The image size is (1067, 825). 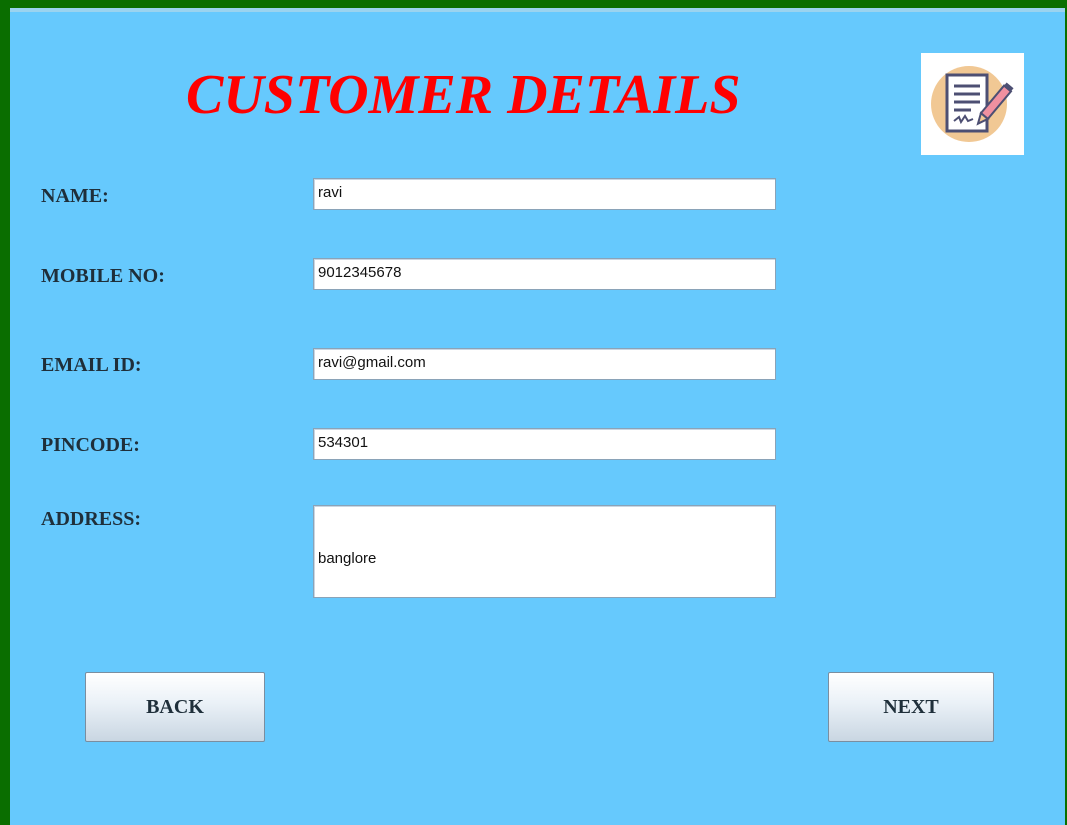 What do you see at coordinates (103, 276) in the screenshot?
I see `mobile-label: MOBILE NO:` at bounding box center [103, 276].